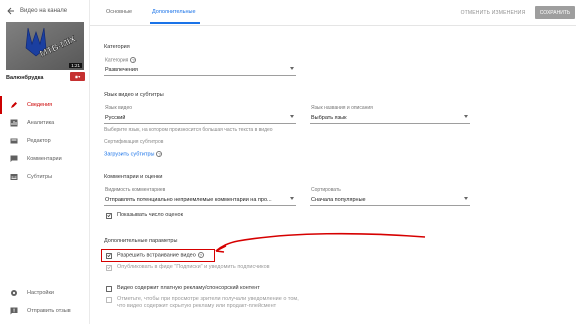 This screenshot has width=576, height=324. Describe the element at coordinates (320, 242) in the screenshot. I see `annotation-arrow` at that location.